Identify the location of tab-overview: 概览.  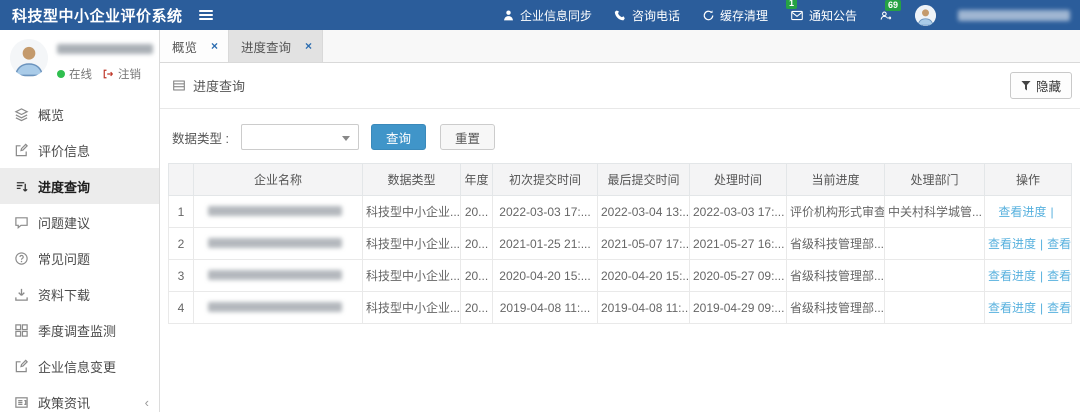
(195, 46).